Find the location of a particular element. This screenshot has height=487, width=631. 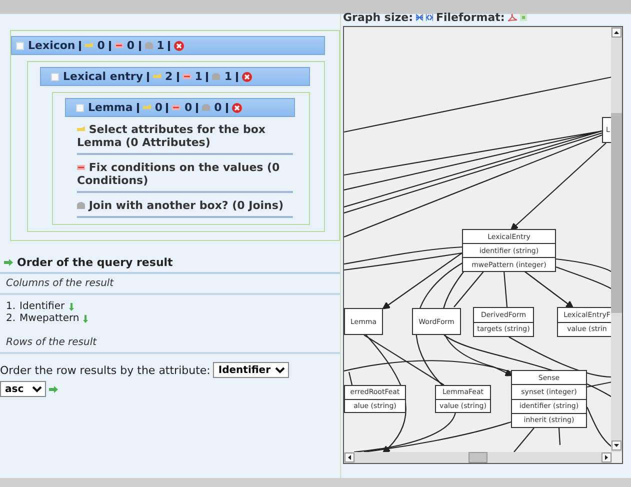

vertical-scrollbar is located at coordinates (616, 239).